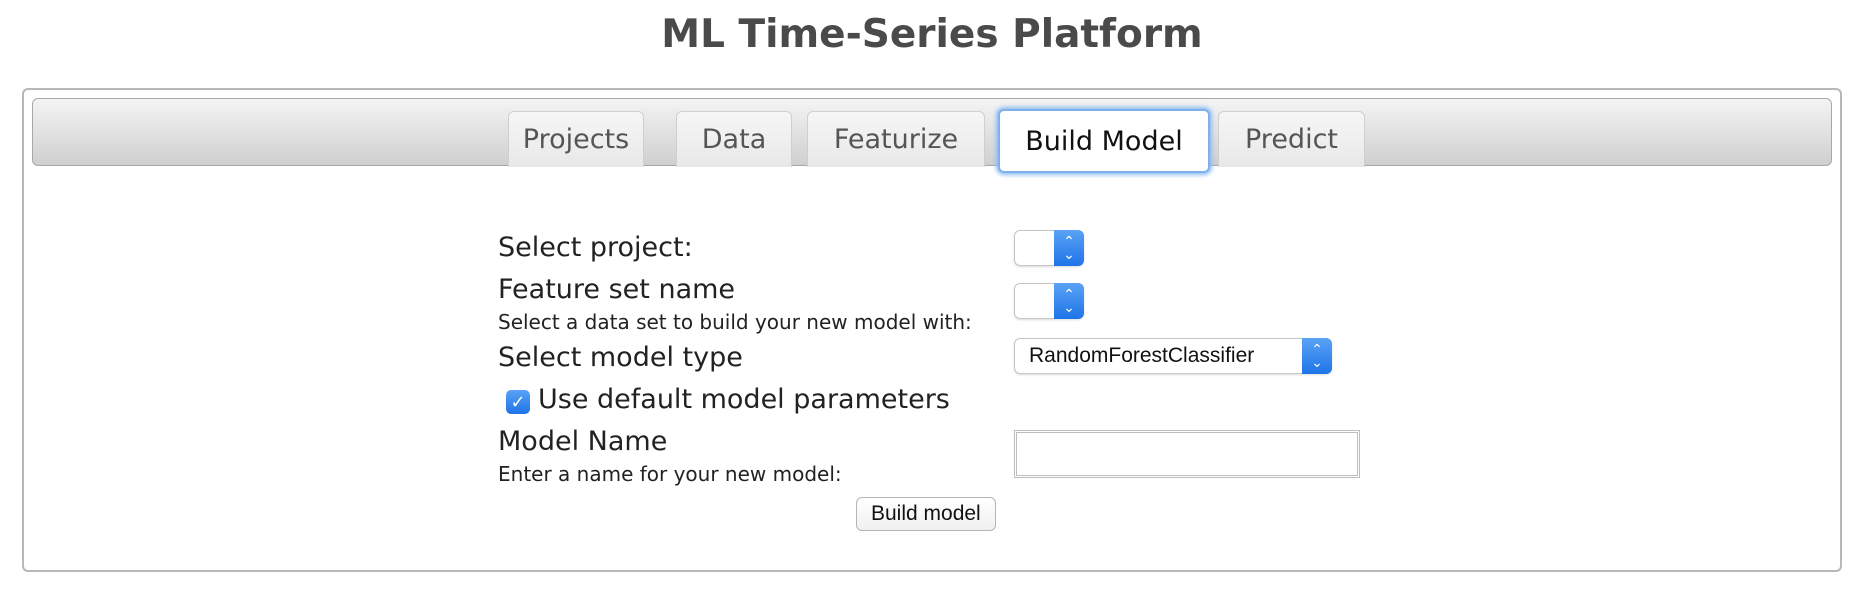 This screenshot has height=590, width=1864. I want to click on model-type-select: RandomForestClassifier ⌃ ⌄, so click(1173, 356).